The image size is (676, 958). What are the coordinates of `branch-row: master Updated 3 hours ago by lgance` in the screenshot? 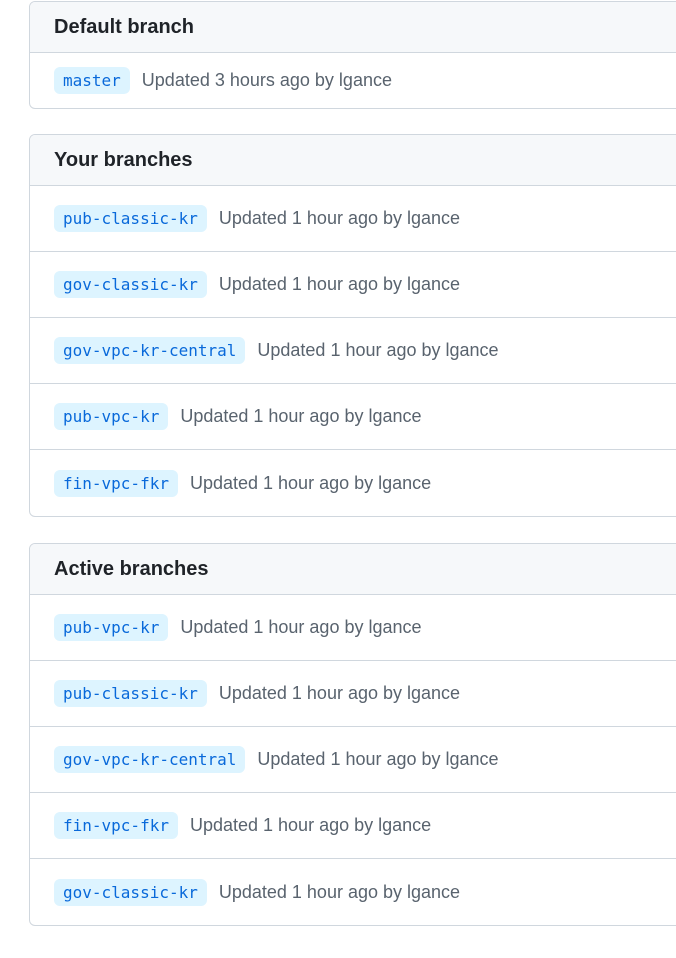 It's located at (353, 80).